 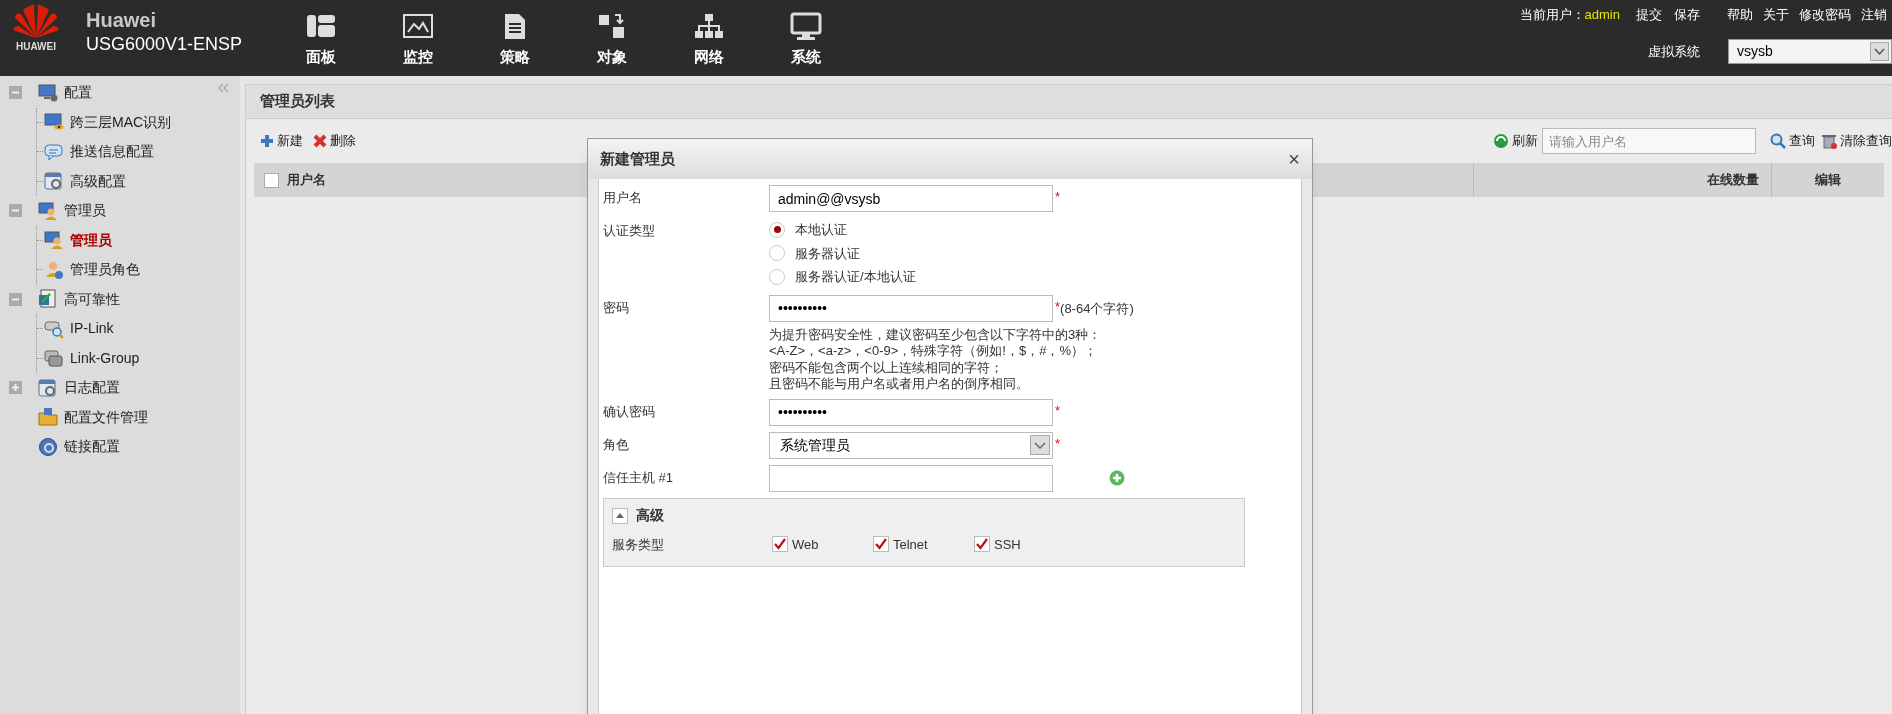 What do you see at coordinates (1674, 51) in the screenshot?
I see `vsys-label: 虚拟系统` at bounding box center [1674, 51].